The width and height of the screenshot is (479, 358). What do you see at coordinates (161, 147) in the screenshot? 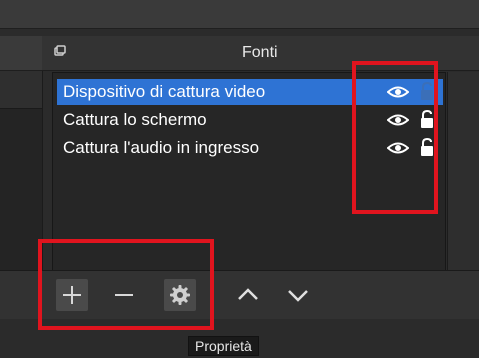
I see `source-label: Cattura l'audio in ingresso` at bounding box center [161, 147].